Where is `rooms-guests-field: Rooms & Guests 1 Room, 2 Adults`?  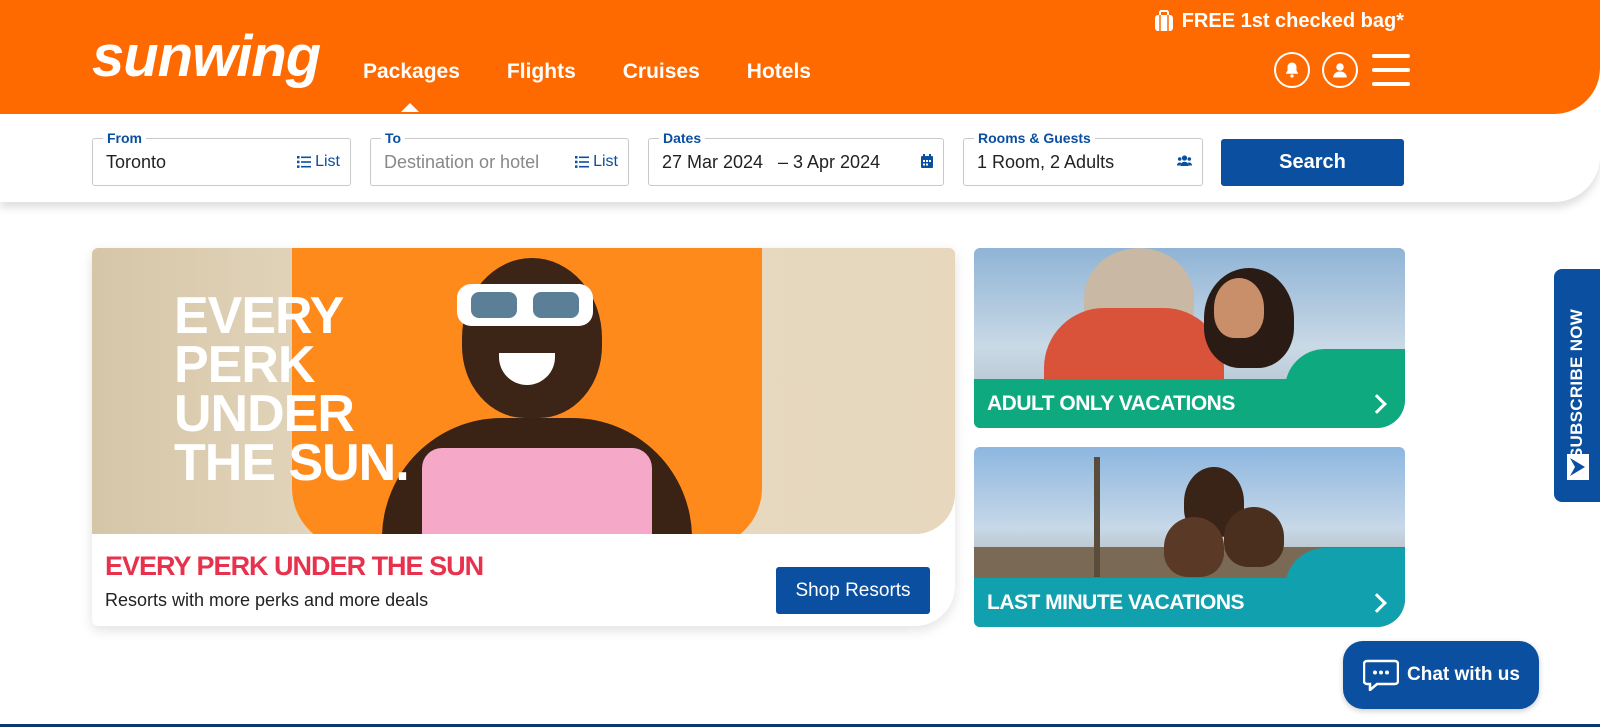
rooms-guests-field: Rooms & Guests 1 Room, 2 Adults is located at coordinates (1083, 158).